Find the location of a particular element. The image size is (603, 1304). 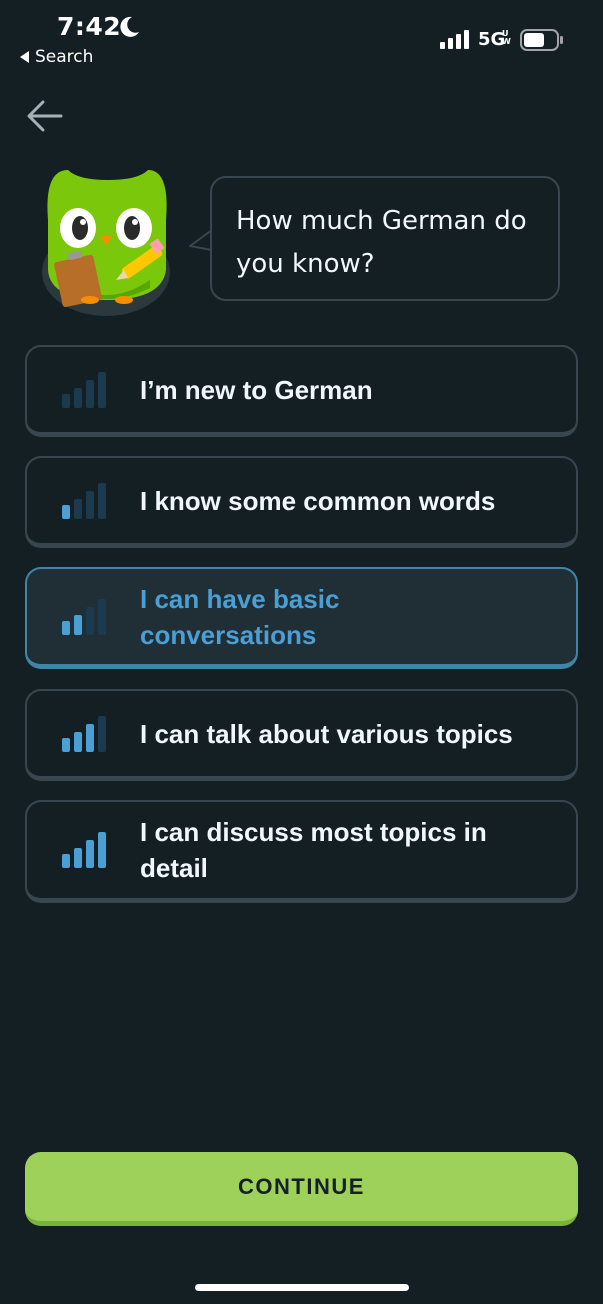

continue-label: CONTINUE is located at coordinates (301, 1186).